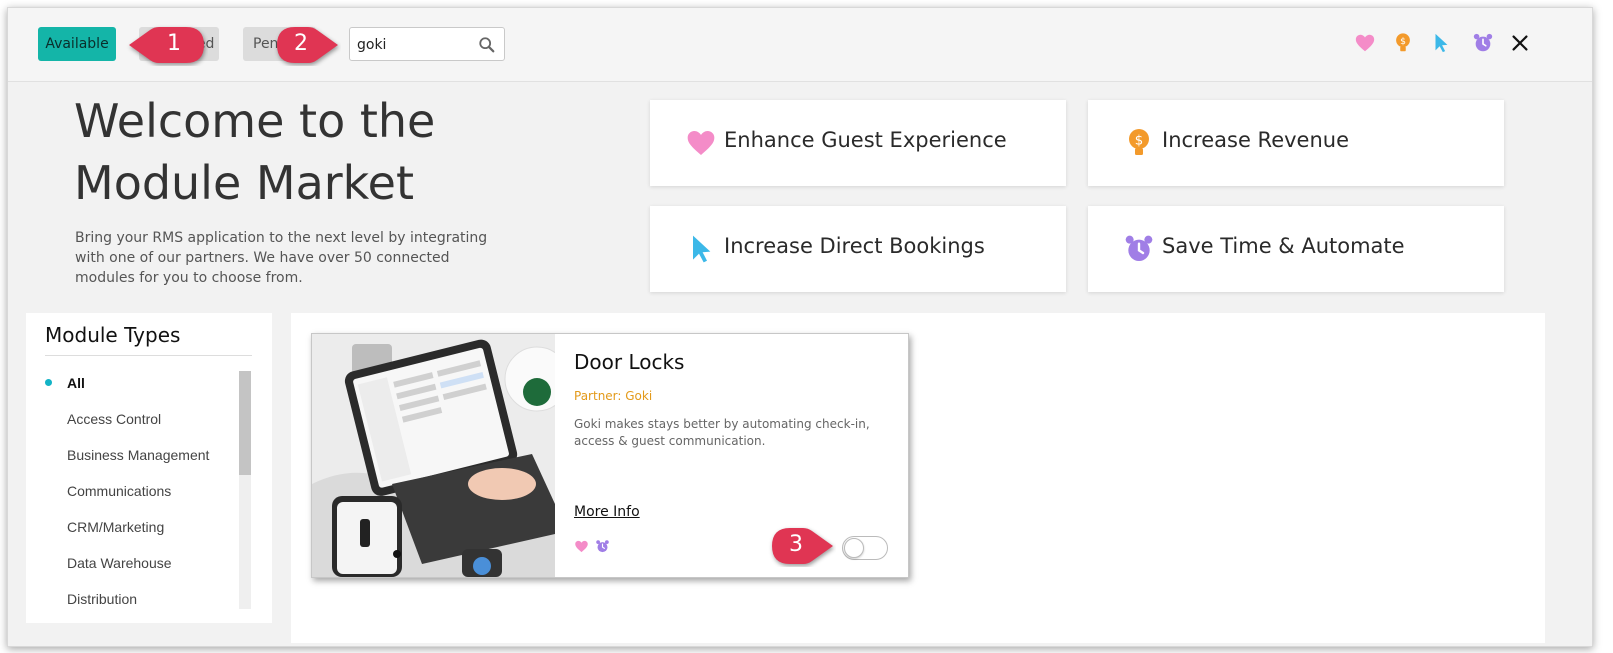  I want to click on enable-module-toggle, so click(865, 548).